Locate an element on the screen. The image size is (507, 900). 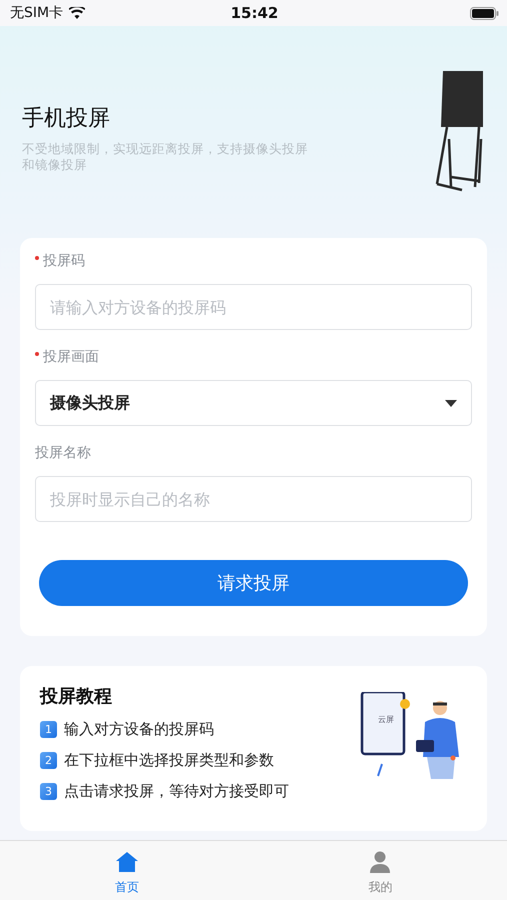
field-label: 投屏画面 is located at coordinates (71, 357).